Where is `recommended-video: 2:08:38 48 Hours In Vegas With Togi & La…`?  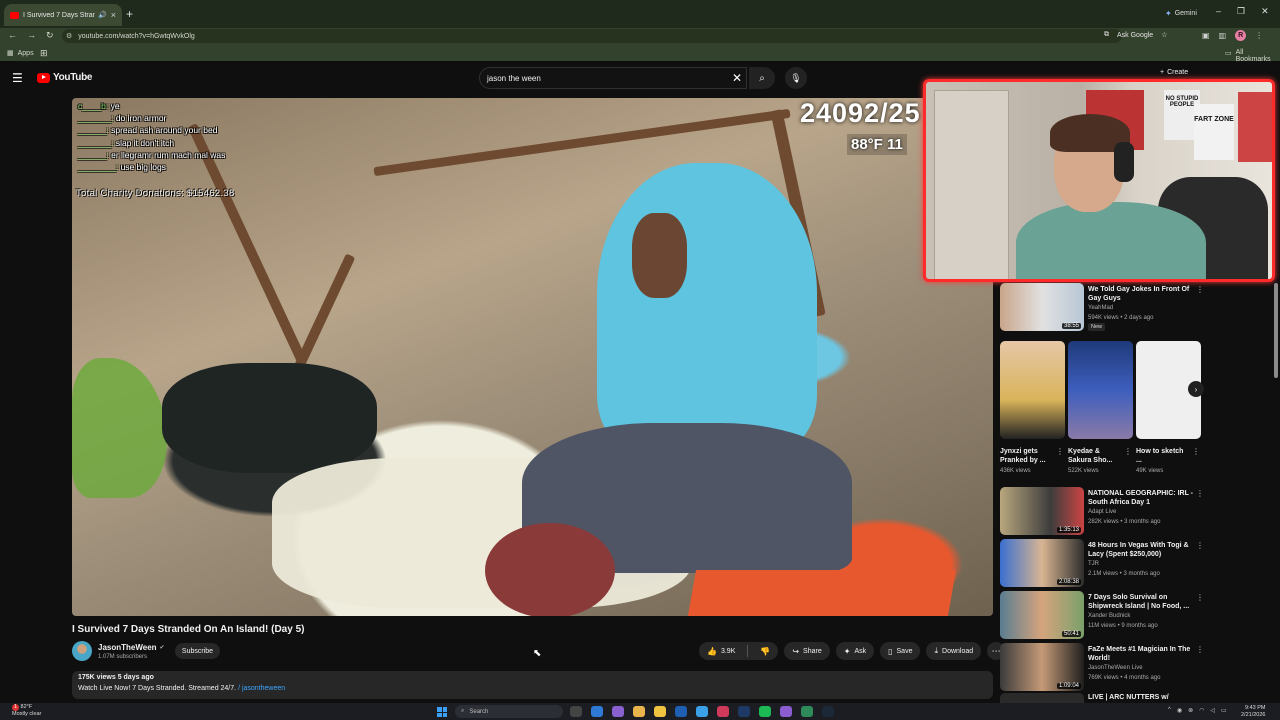 recommended-video: 2:08:38 48 Hours In Vegas With Togi & La… is located at coordinates (1102, 564).